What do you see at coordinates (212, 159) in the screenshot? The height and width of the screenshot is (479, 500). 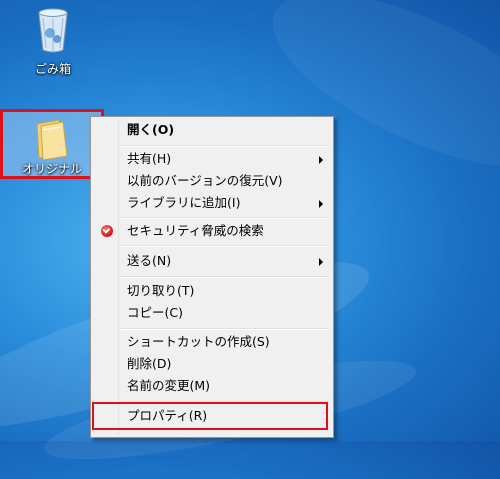 I see `menu-item-share: 共有(H)` at bounding box center [212, 159].